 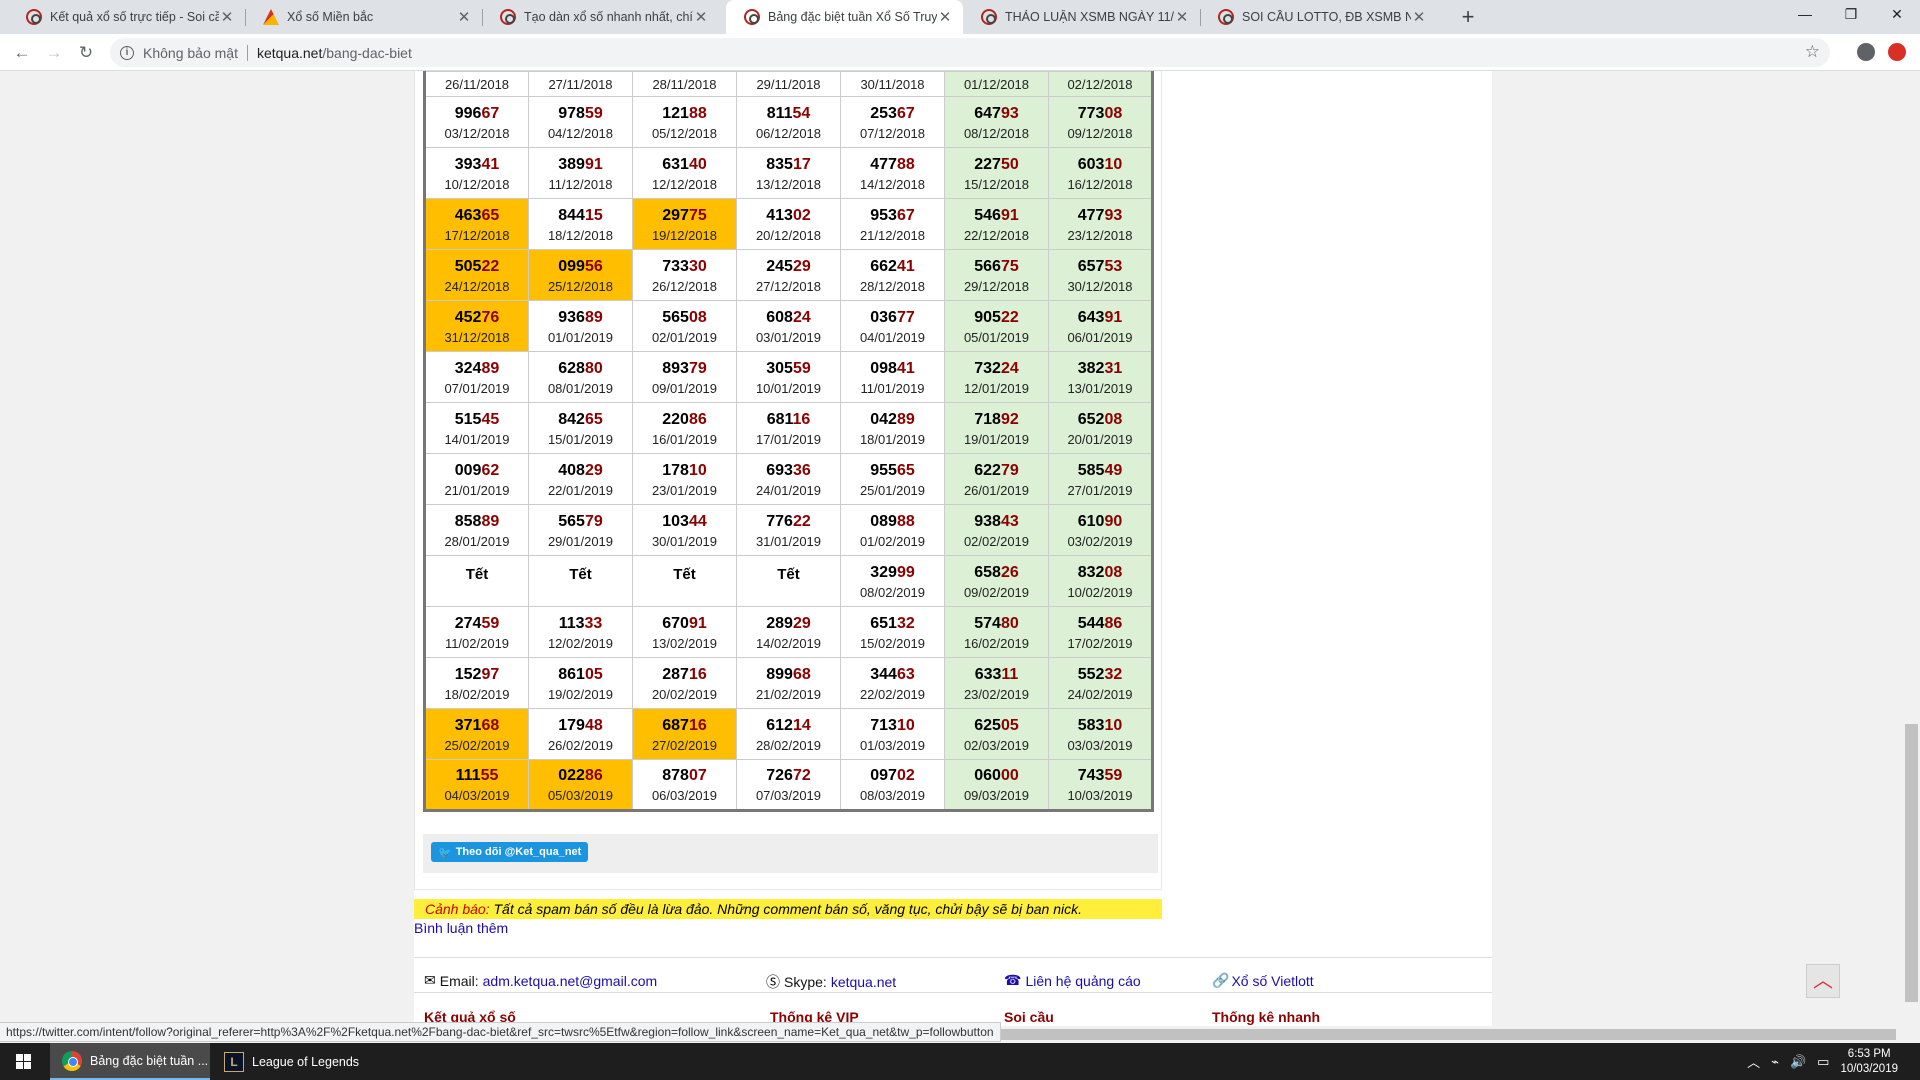 What do you see at coordinates (1911, 548) in the screenshot?
I see `vertical-scrollbar` at bounding box center [1911, 548].